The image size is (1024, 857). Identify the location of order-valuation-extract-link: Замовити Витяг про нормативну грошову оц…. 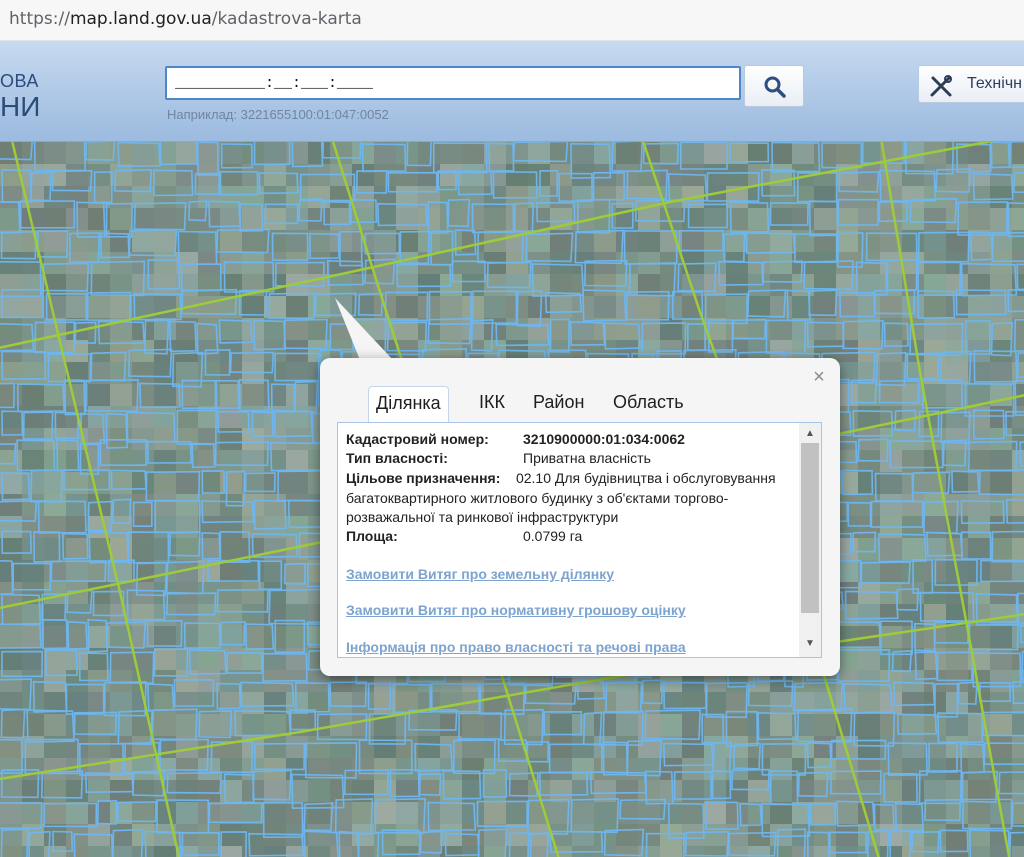
(516, 610).